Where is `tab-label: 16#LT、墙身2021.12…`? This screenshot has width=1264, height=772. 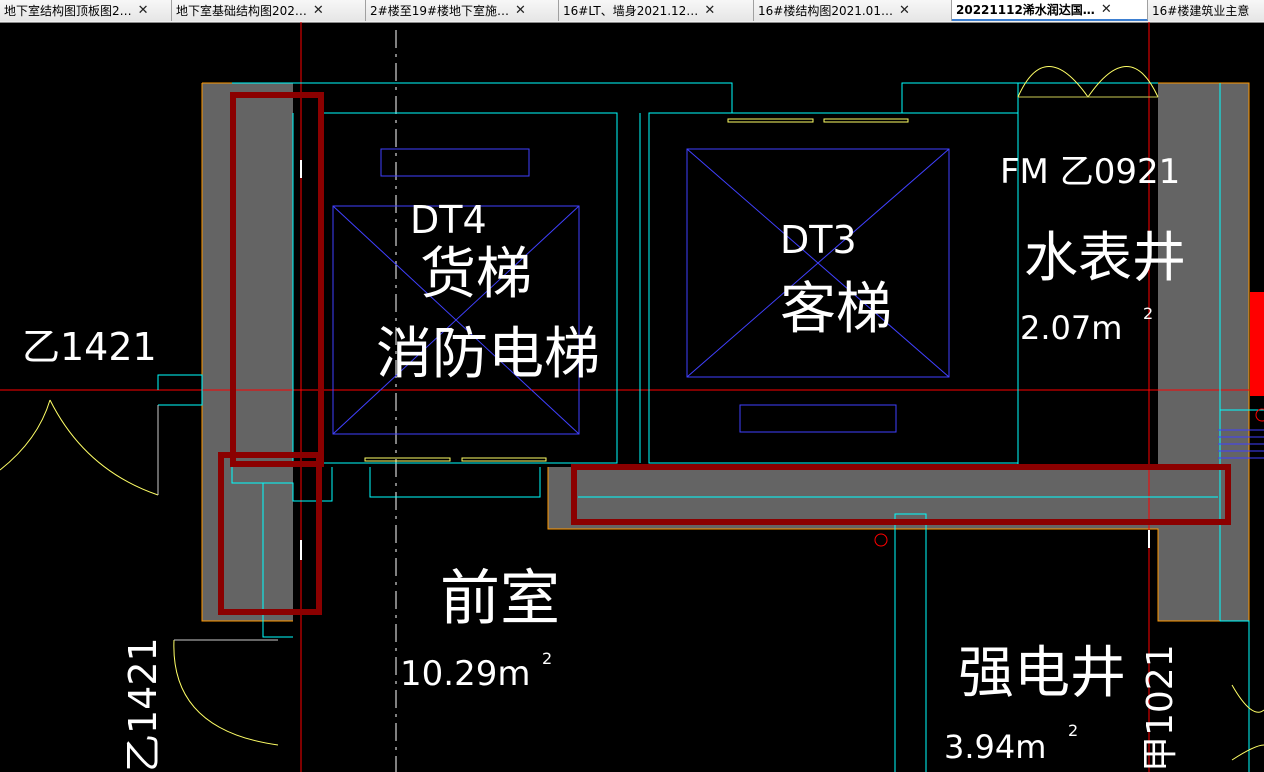 tab-label: 16#LT、墙身2021.12… is located at coordinates (631, 11).